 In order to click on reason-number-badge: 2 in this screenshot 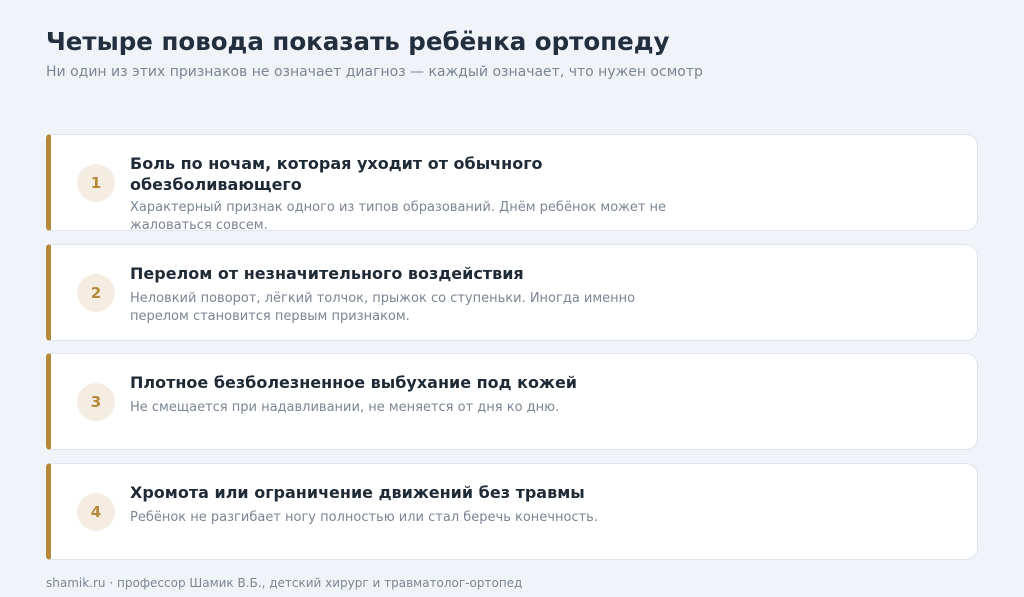, I will do `click(96, 292)`.